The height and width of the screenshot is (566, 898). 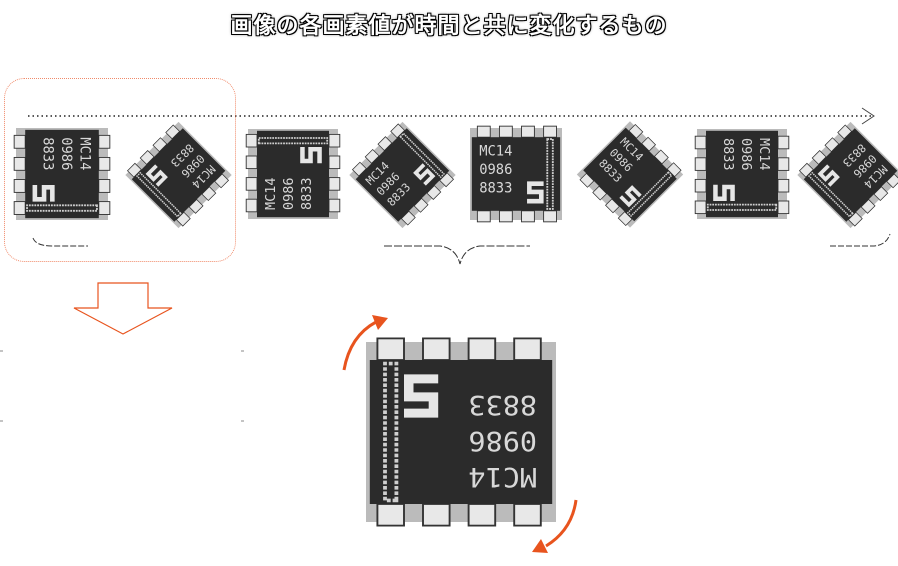 I want to click on large-chip-line1: MC14, so click(x=502, y=477).